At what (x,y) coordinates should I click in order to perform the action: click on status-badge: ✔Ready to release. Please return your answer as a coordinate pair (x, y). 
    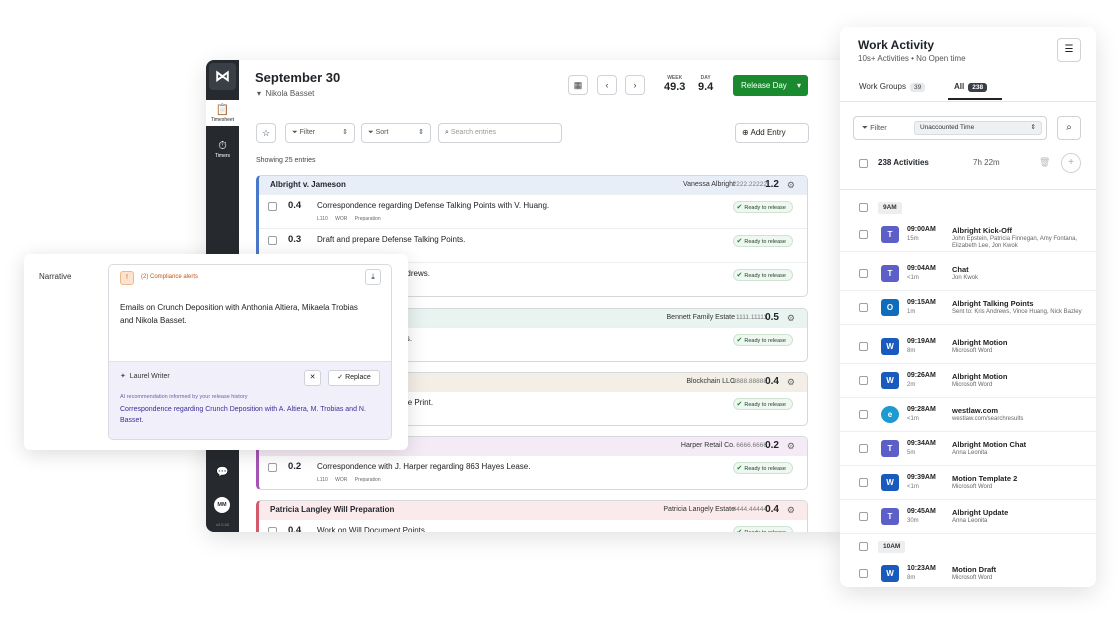
    Looking at the image, I should click on (762, 404).